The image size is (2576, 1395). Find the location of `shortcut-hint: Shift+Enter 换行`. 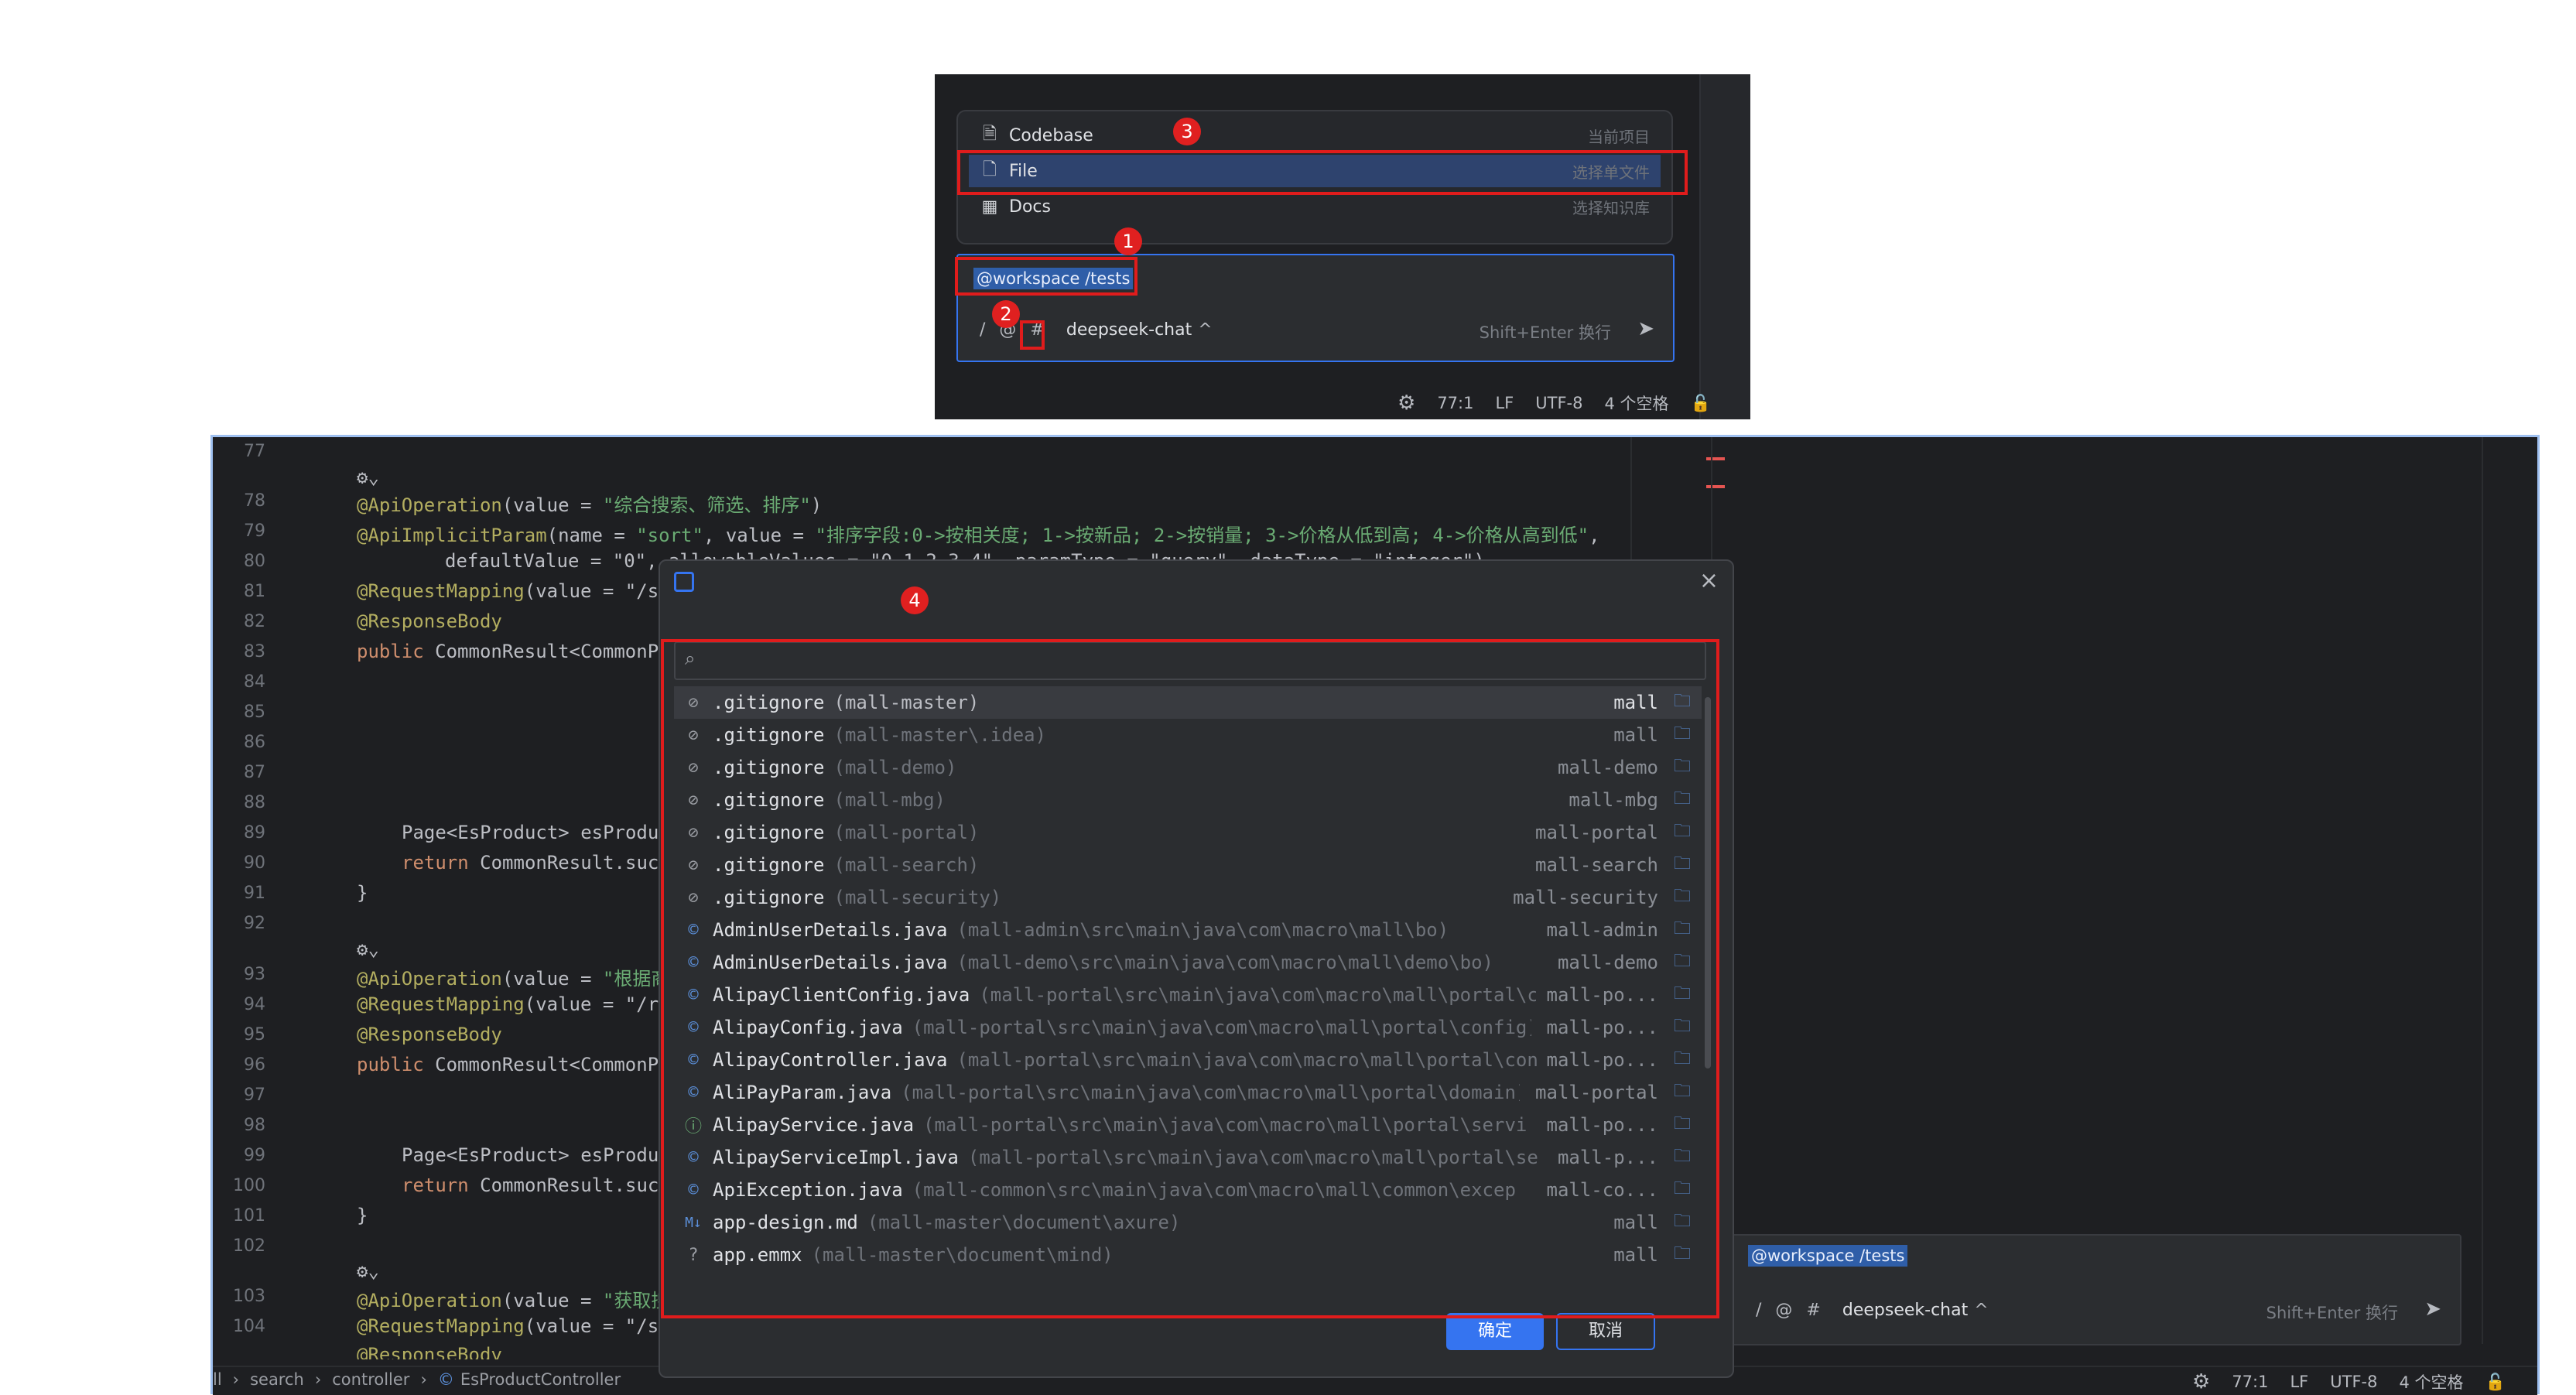

shortcut-hint: Shift+Enter 换行 is located at coordinates (1545, 332).